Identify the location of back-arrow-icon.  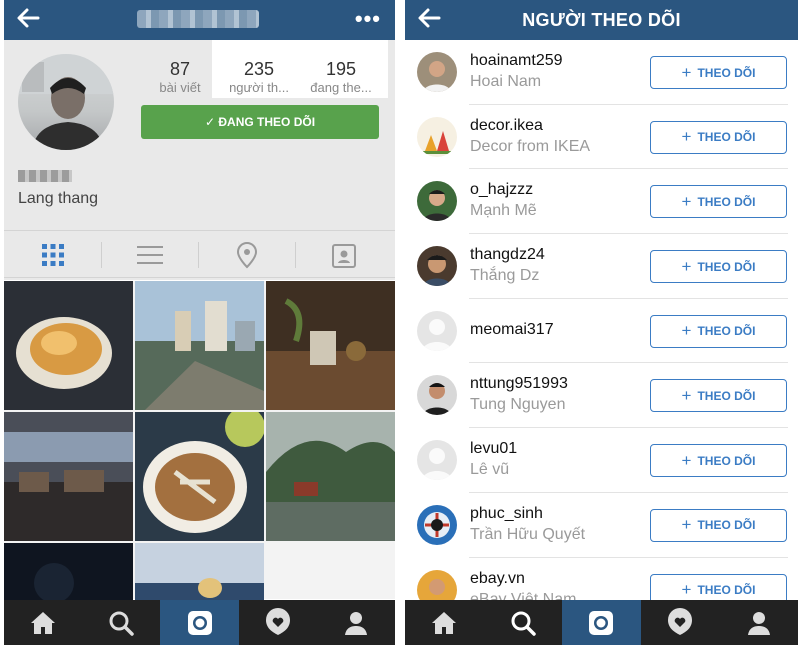
(429, 18).